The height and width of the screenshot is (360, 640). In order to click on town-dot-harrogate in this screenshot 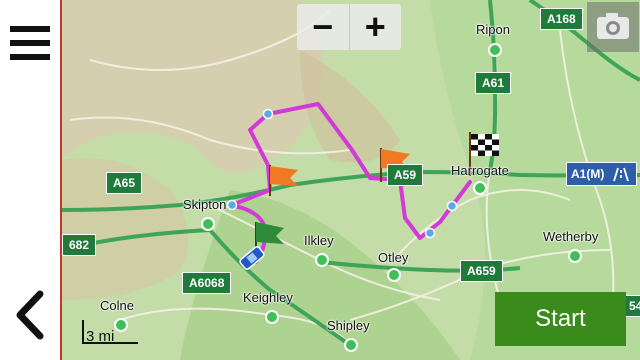, I will do `click(480, 188)`.